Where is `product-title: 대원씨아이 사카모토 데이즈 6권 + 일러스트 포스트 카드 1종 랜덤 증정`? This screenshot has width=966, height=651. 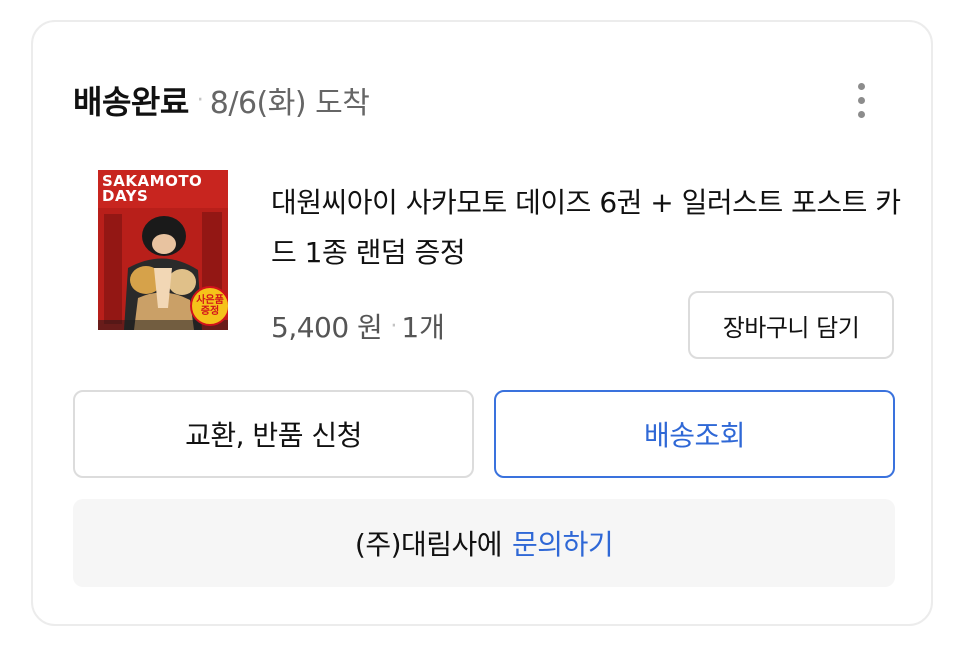
product-title: 대원씨아이 사카모토 데이즈 6권 + 일러스트 포스트 카드 1종 랜덤 증정 is located at coordinates (586, 228).